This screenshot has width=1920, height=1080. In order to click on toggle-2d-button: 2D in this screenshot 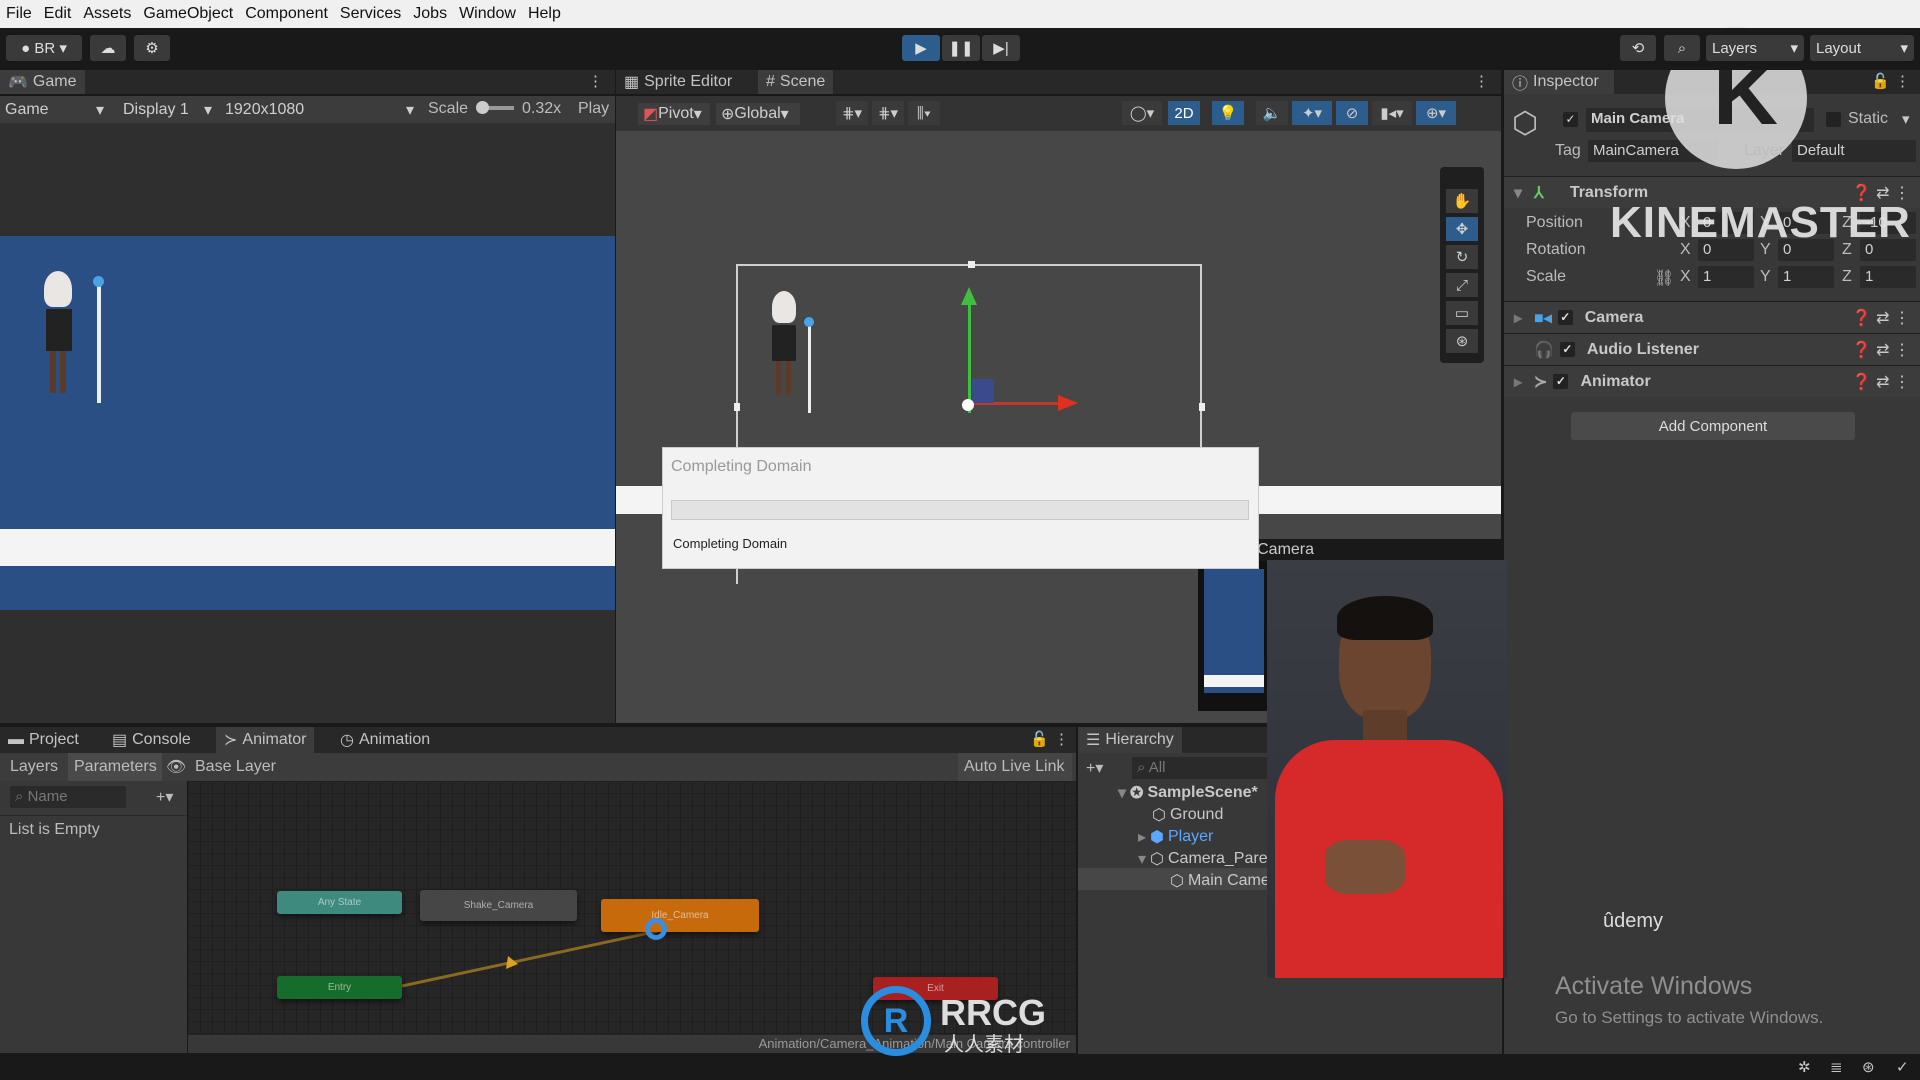, I will do `click(1184, 113)`.